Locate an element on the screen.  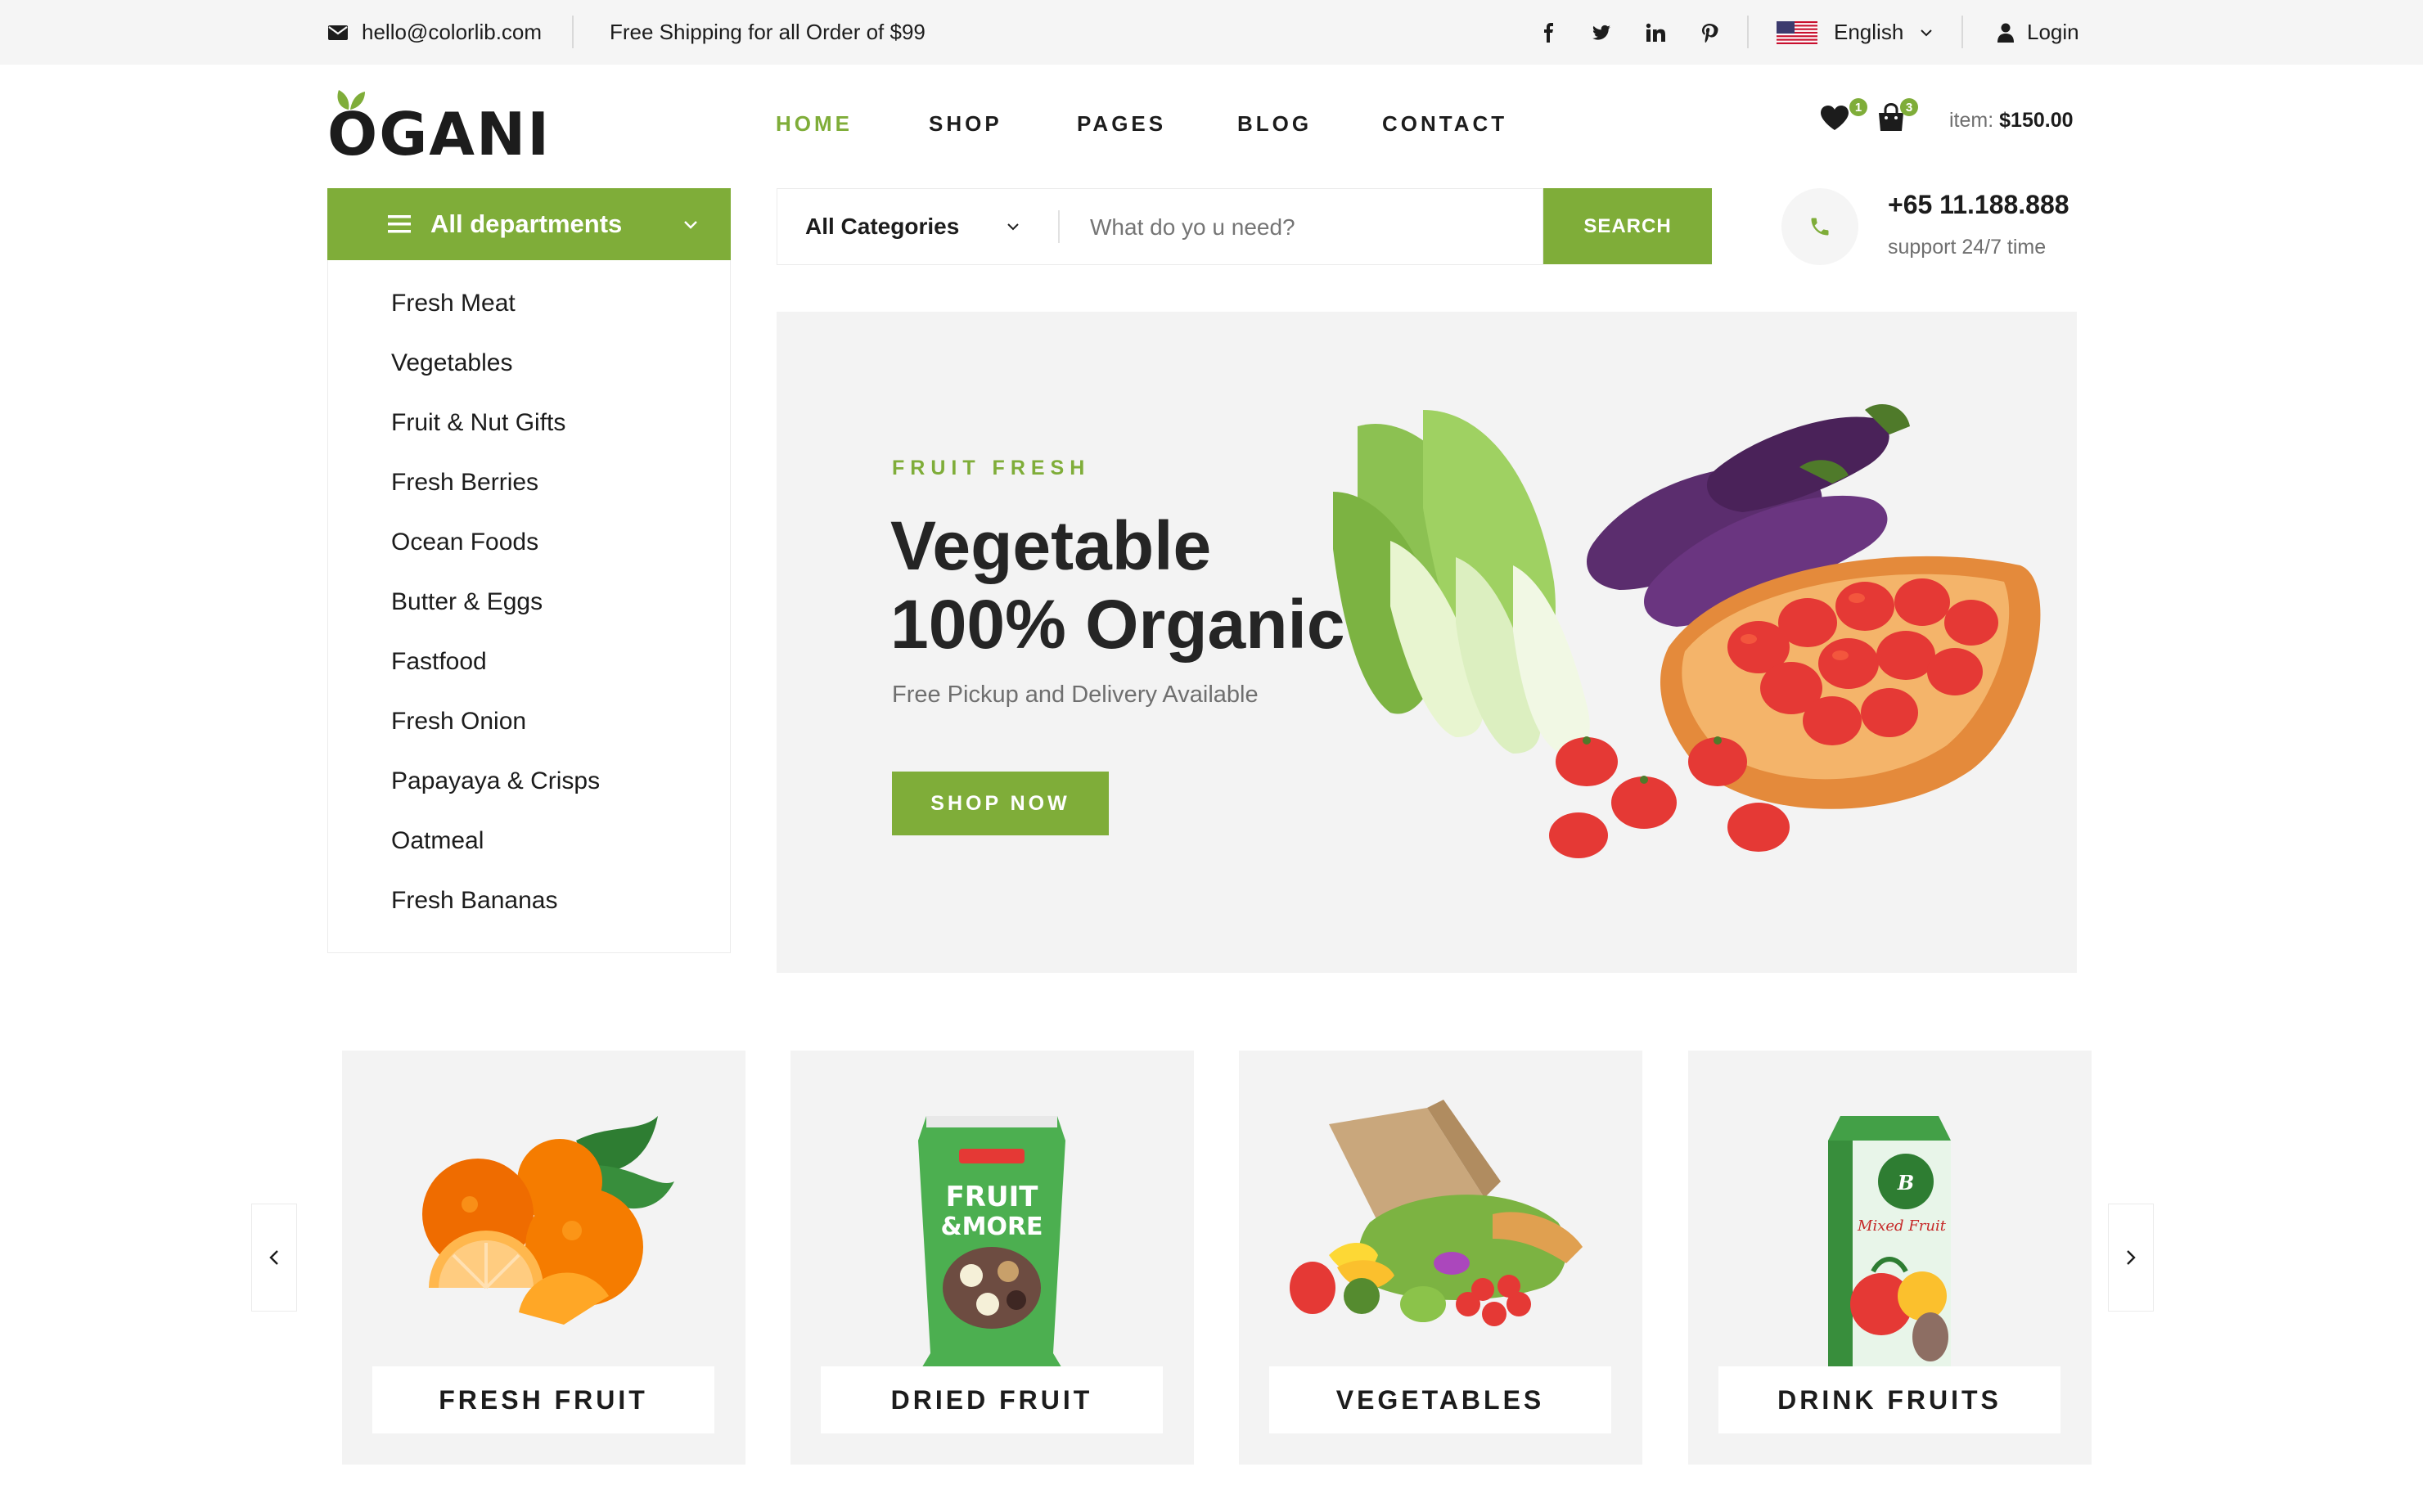
us-flag-icon is located at coordinates (1797, 32).